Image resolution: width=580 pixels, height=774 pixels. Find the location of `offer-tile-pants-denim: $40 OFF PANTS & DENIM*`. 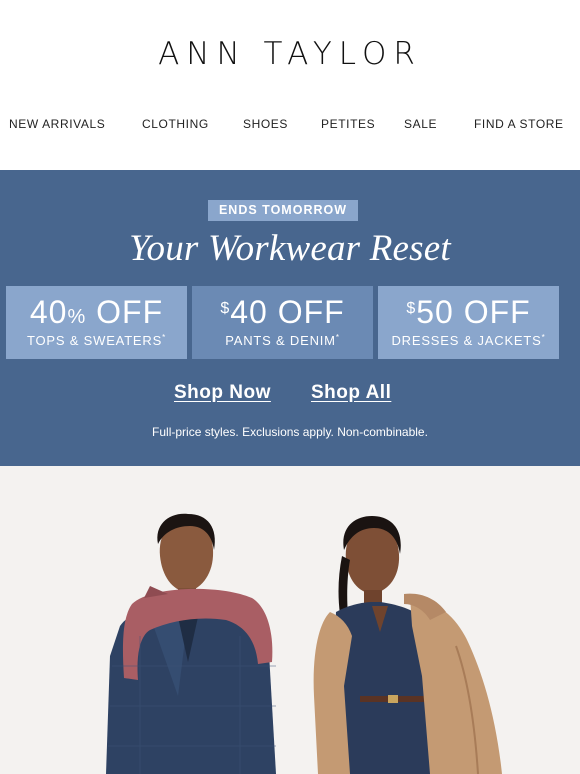

offer-tile-pants-denim: $40 OFF PANTS & DENIM* is located at coordinates (282, 322).